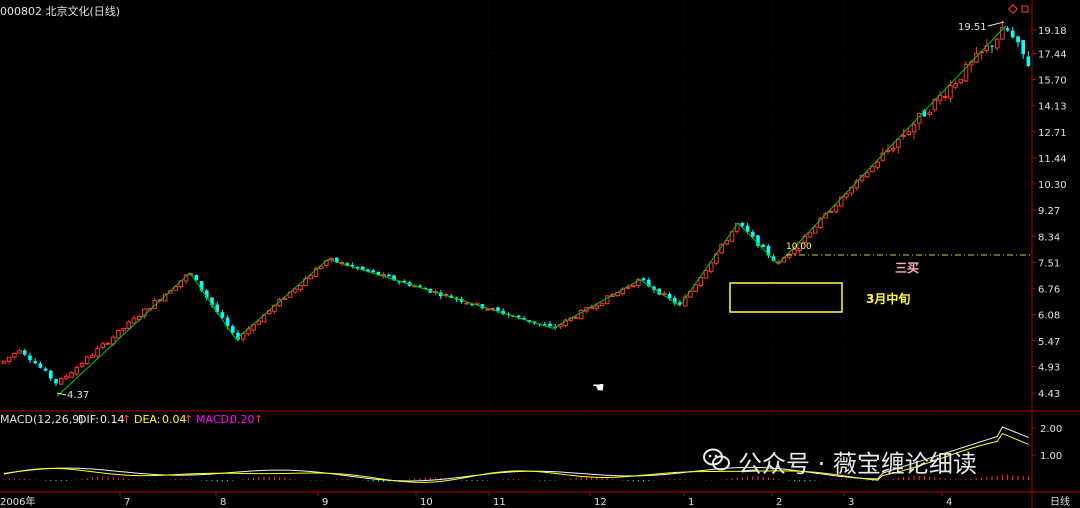 This screenshot has width=1080, height=508. Describe the element at coordinates (600, 502) in the screenshot. I see `x-tick-label: 12` at that location.